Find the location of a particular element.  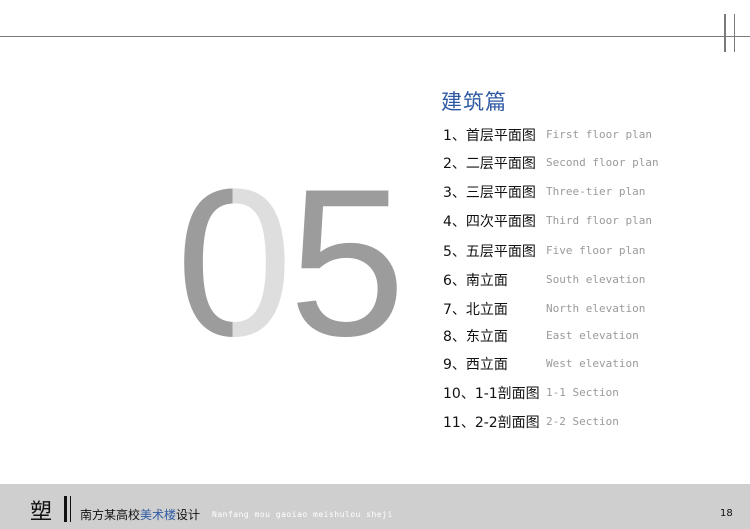

footer-project-title: 南方某高校美术楼设计 is located at coordinates (140, 514).